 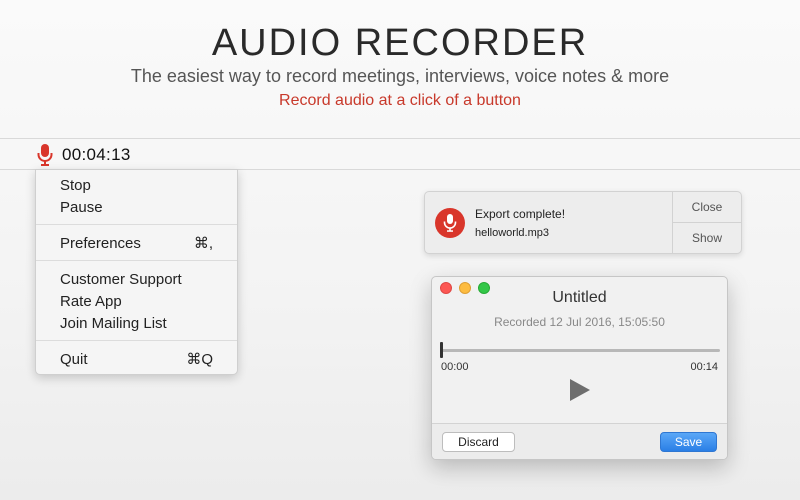 What do you see at coordinates (400, 43) in the screenshot?
I see `hero-title: AUDIO RECORDER` at bounding box center [400, 43].